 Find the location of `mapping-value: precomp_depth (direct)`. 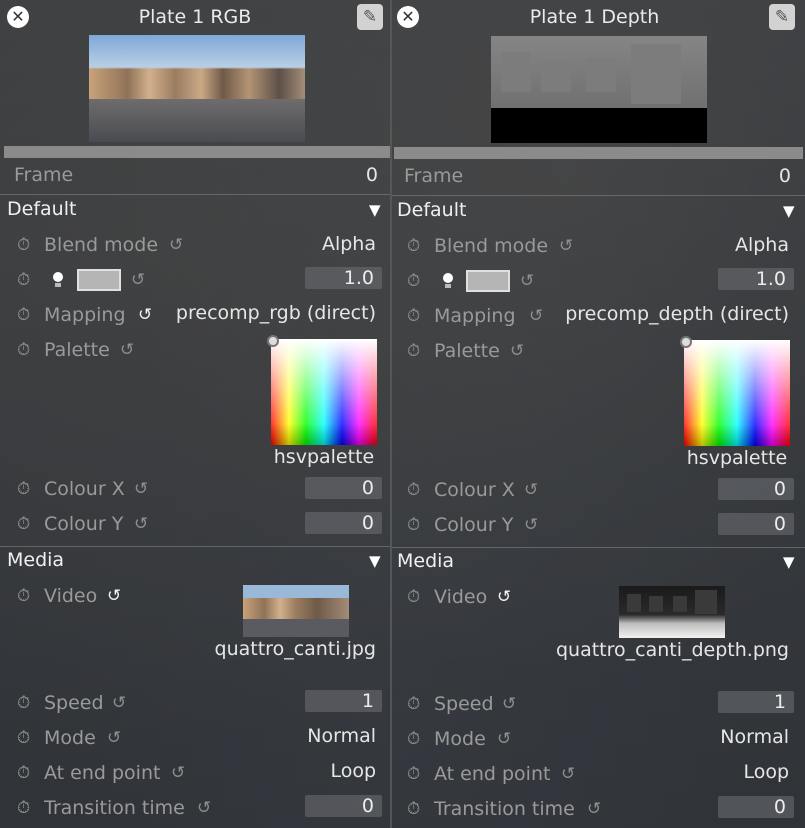

mapping-value: precomp_depth (direct) is located at coordinates (677, 314).